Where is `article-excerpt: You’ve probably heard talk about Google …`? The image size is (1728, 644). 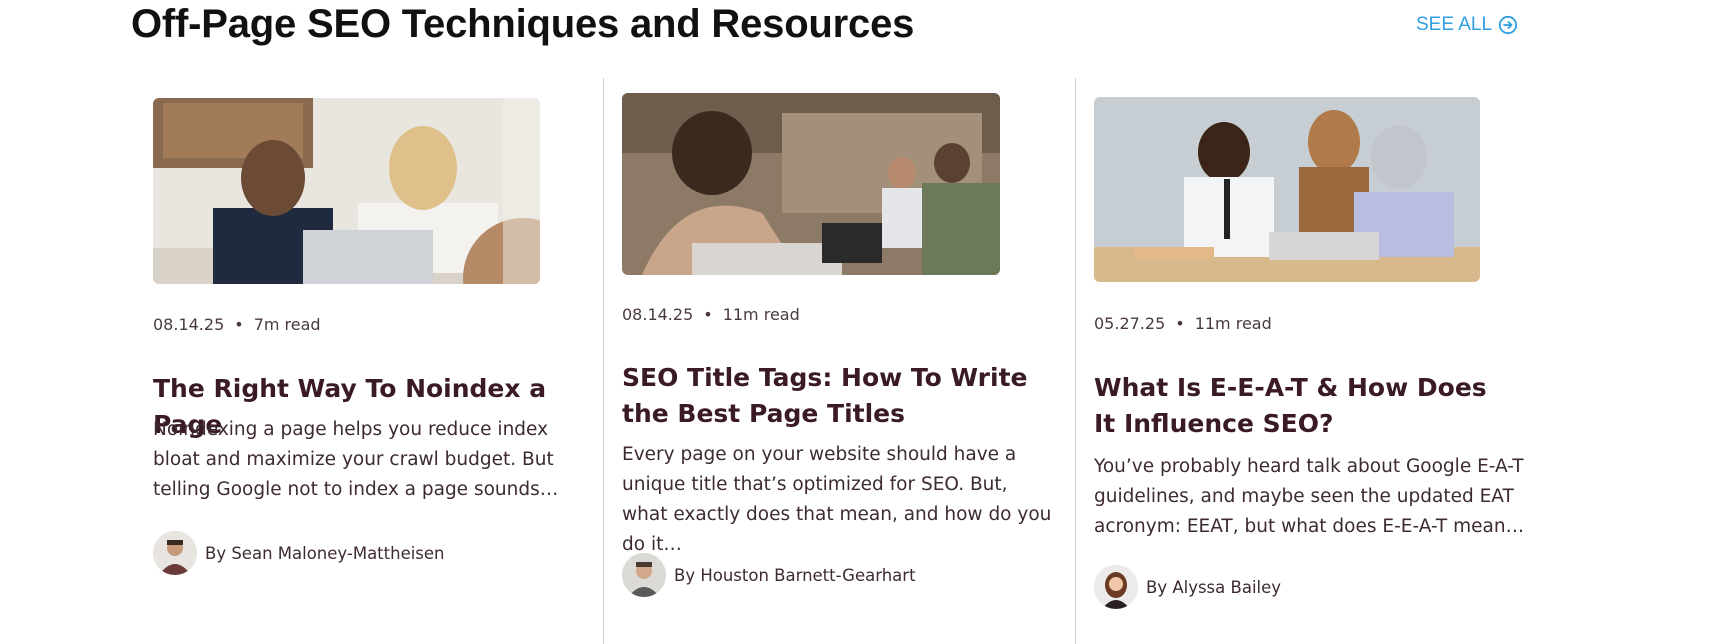
article-excerpt: You’ve probably heard talk about Google … is located at coordinates (1309, 496).